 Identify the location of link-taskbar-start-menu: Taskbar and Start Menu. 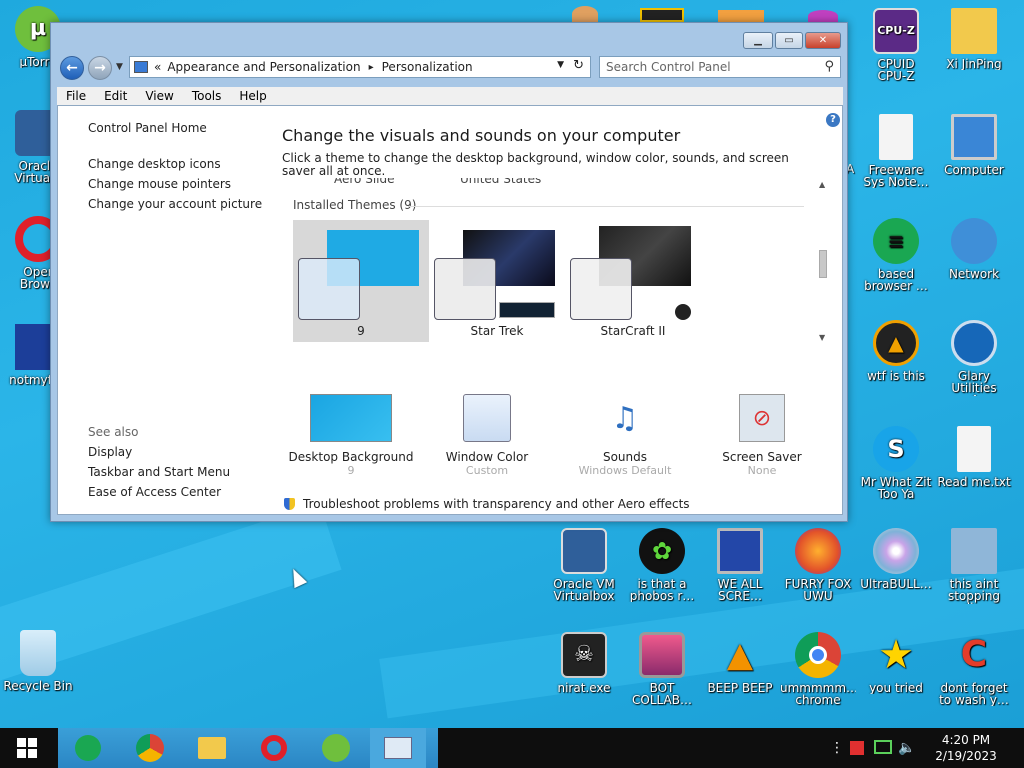
(159, 472).